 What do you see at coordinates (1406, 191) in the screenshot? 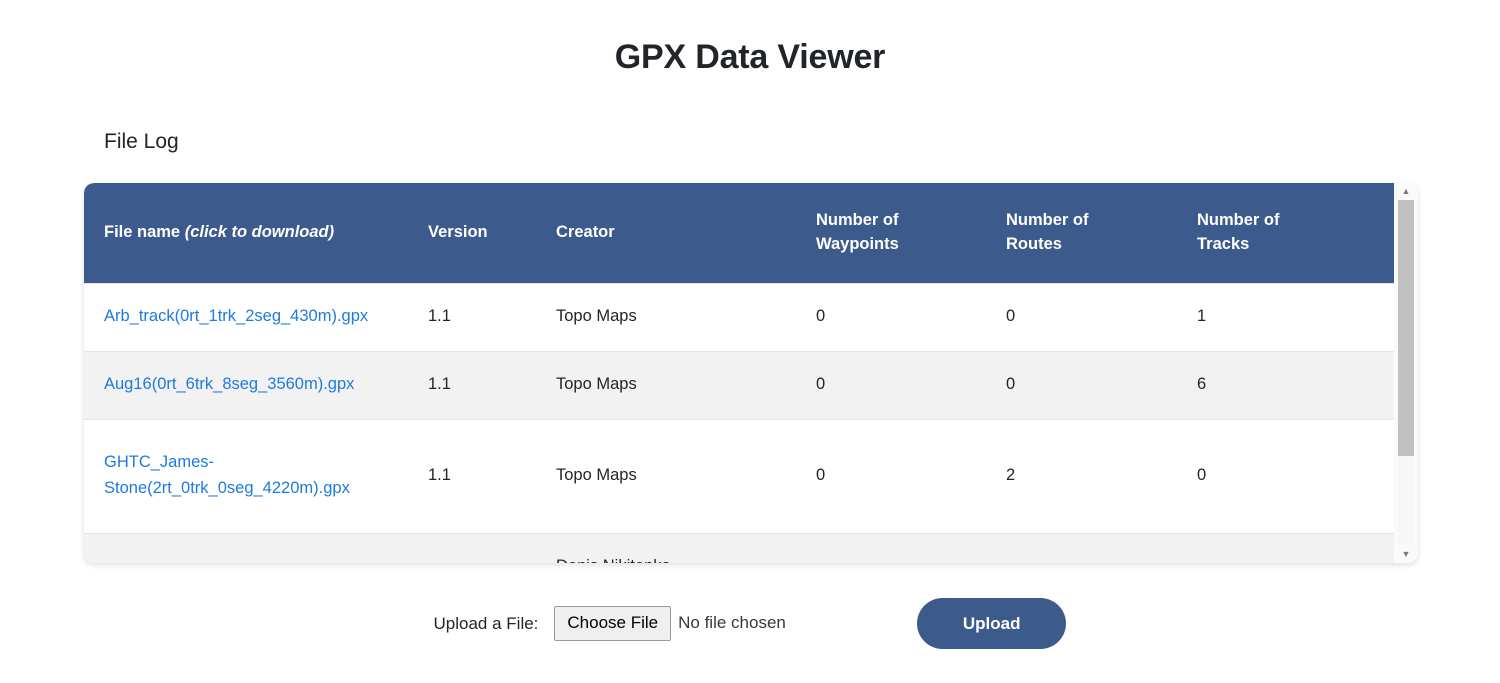
I see `scroll-up-arrow-icon: ▲` at bounding box center [1406, 191].